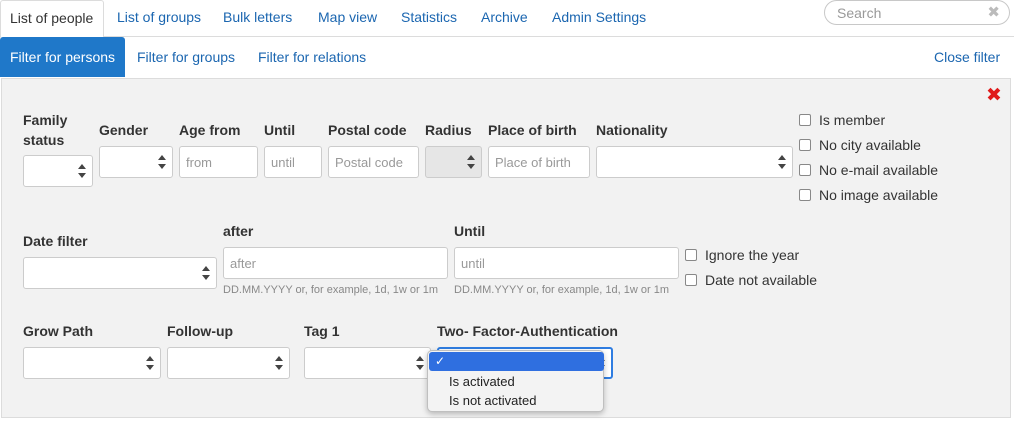  What do you see at coordinates (367, 130) in the screenshot?
I see `postal-code-label: Postal code` at bounding box center [367, 130].